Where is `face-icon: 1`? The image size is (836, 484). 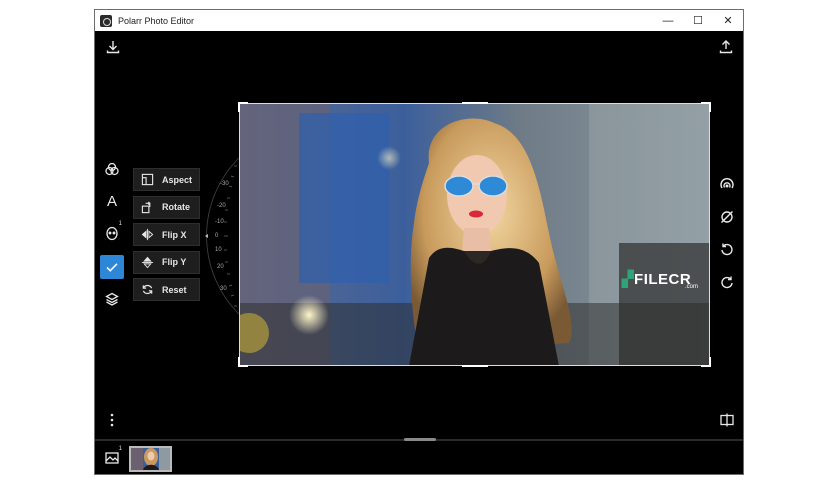 face-icon: 1 is located at coordinates (112, 232).